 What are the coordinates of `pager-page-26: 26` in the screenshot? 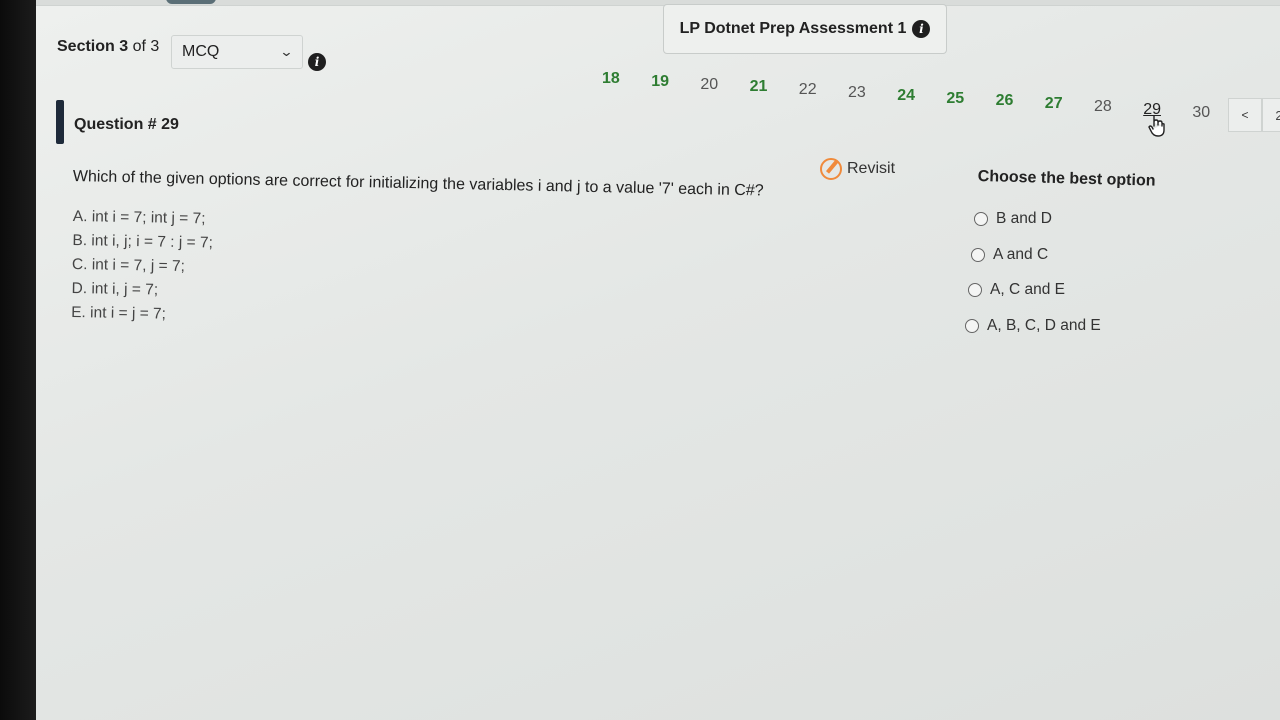 It's located at (1005, 101).